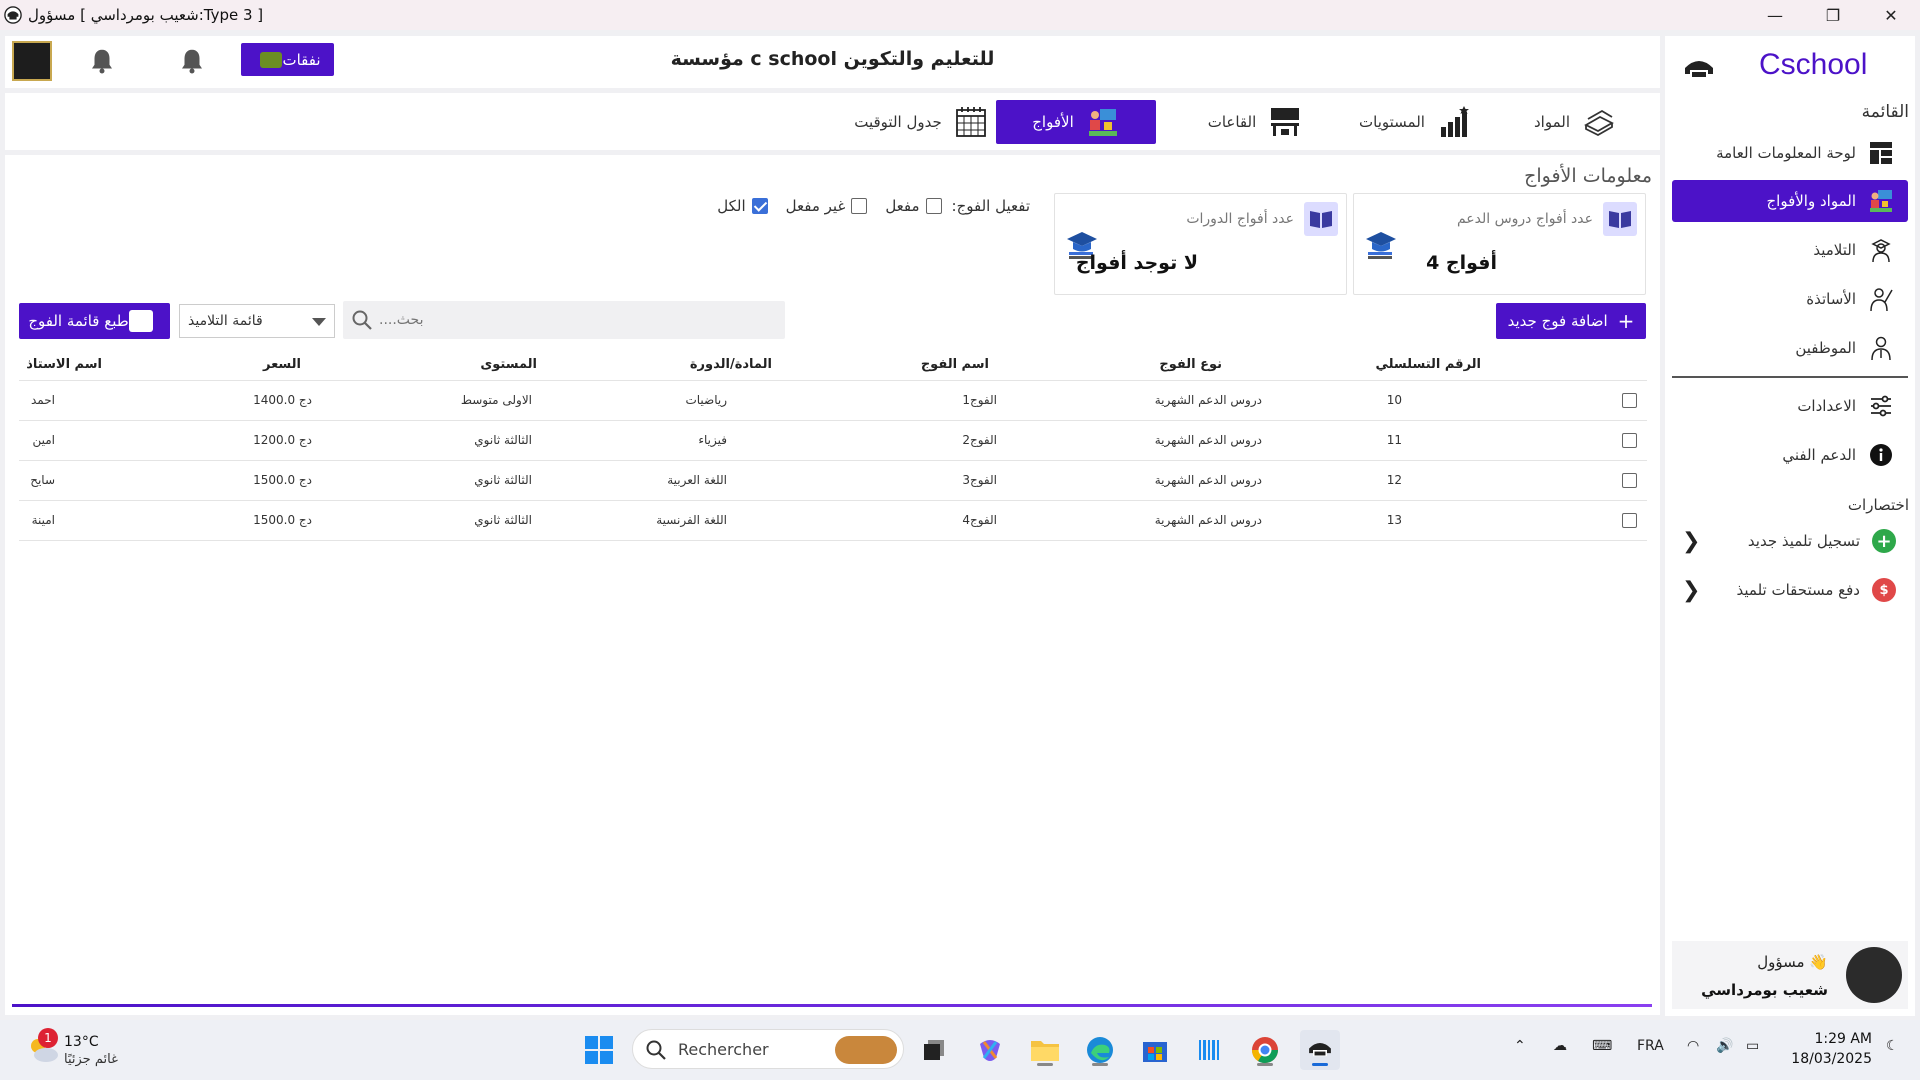  What do you see at coordinates (1790, 541) in the screenshot?
I see `shortcut-register-student: ❯ تسجيل تلميذ جديد +` at bounding box center [1790, 541].